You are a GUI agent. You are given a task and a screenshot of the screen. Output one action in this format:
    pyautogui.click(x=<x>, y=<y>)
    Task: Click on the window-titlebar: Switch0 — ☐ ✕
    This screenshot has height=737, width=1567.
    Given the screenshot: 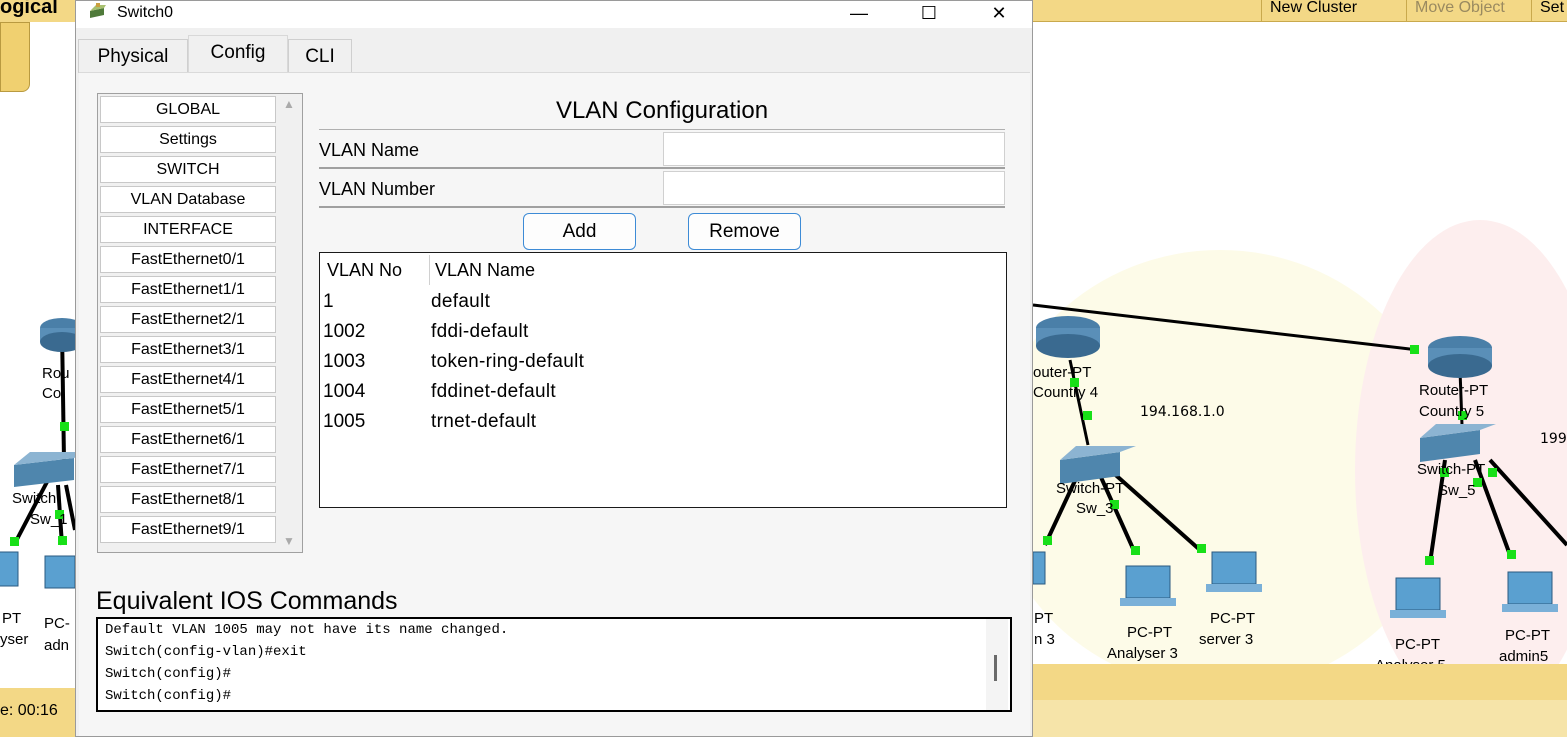 What is the action you would take?
    pyautogui.click(x=554, y=14)
    